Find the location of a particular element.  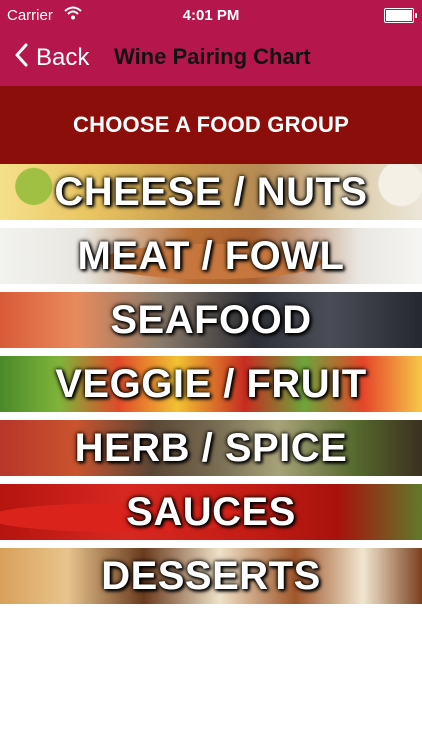

status-bar: Carrier 4:01 PM is located at coordinates (211, 15).